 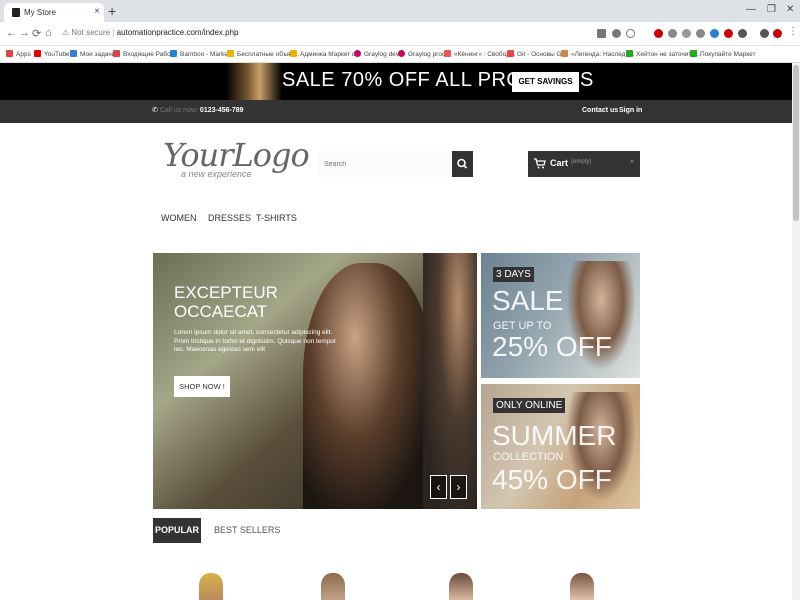 What do you see at coordinates (202, 386) in the screenshot?
I see `shop-now-button: SHOP NOW !` at bounding box center [202, 386].